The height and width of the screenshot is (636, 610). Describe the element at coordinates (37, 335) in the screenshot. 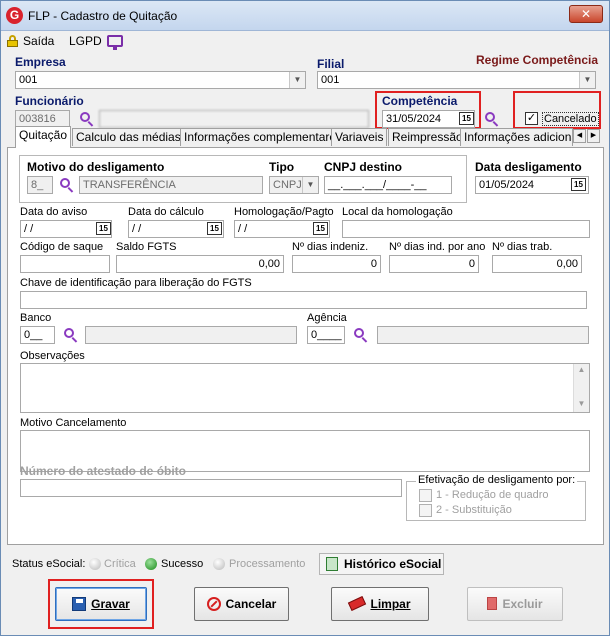

I see `banco-code-field: 0__` at that location.